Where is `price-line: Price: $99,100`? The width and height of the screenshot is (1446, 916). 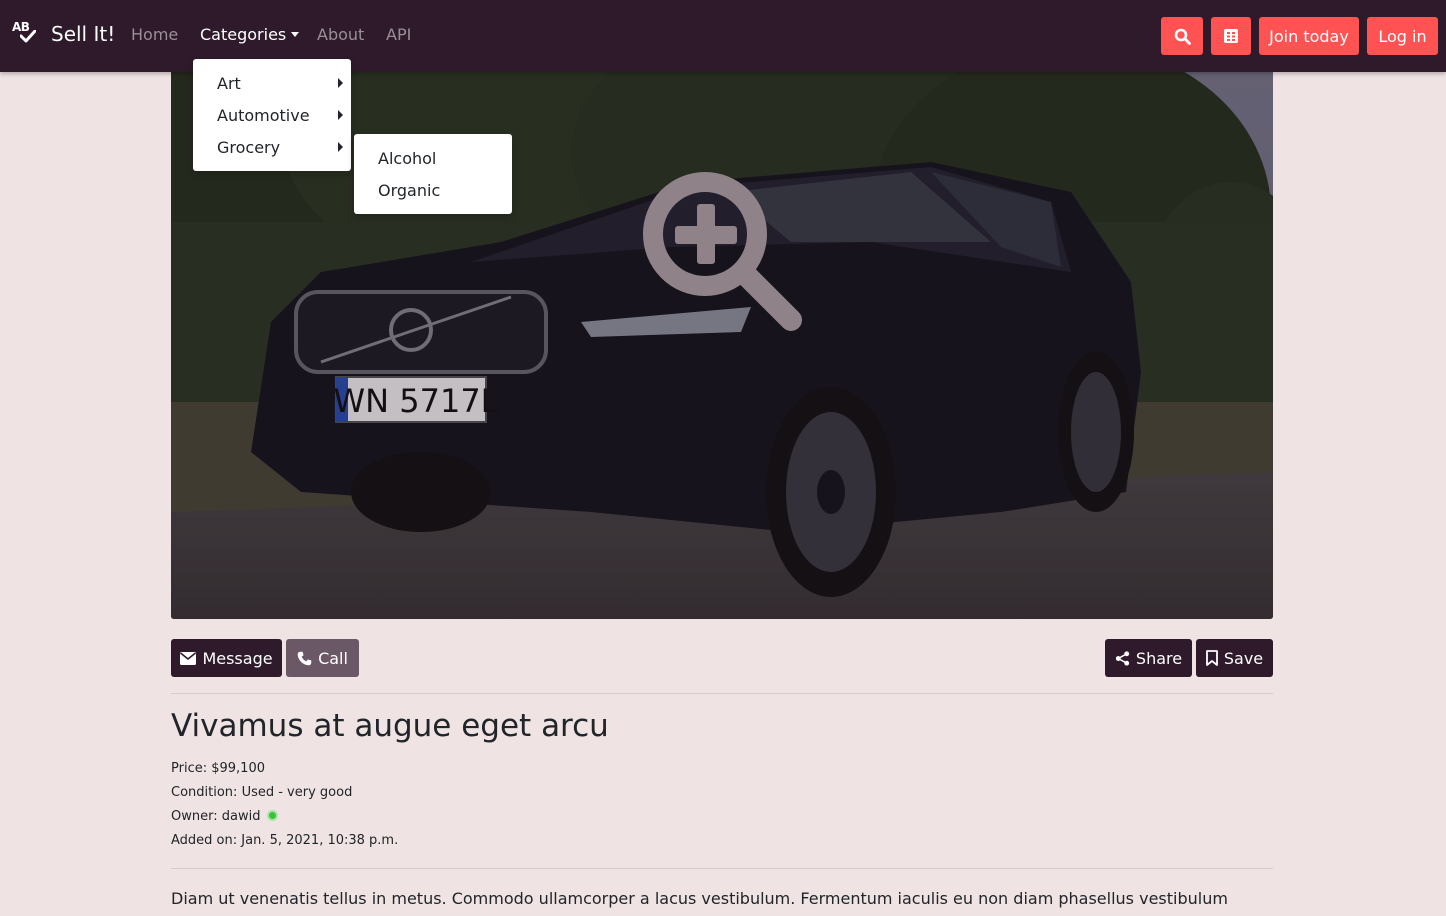 price-line: Price: $99,100 is located at coordinates (218, 768).